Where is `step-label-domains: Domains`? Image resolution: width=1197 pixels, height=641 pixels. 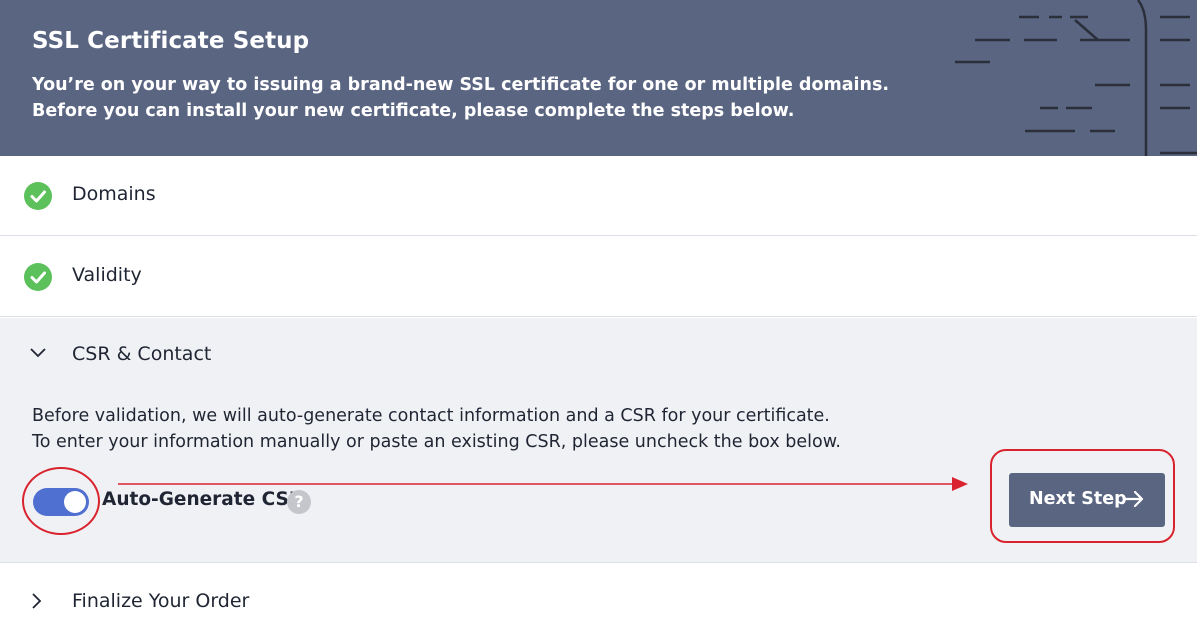
step-label-domains: Domains is located at coordinates (114, 194).